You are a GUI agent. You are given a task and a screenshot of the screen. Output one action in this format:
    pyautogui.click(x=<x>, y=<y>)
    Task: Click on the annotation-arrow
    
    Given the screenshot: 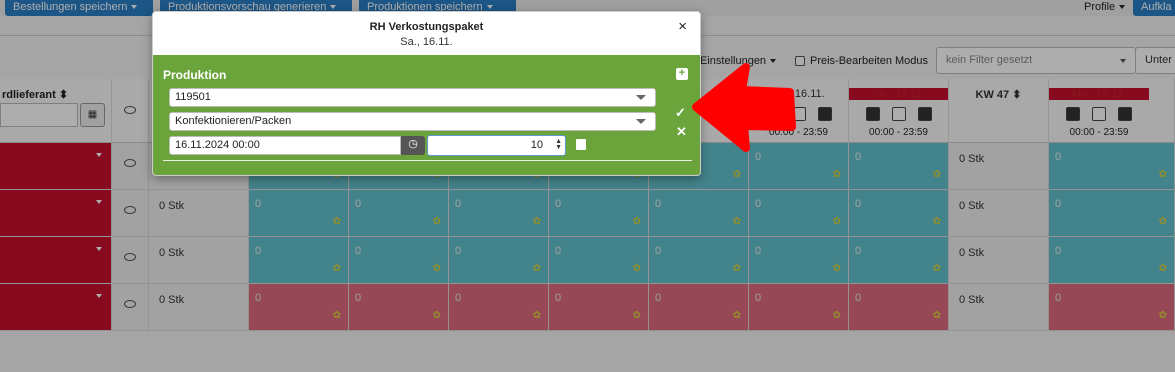 What is the action you would take?
    pyautogui.click(x=744, y=107)
    